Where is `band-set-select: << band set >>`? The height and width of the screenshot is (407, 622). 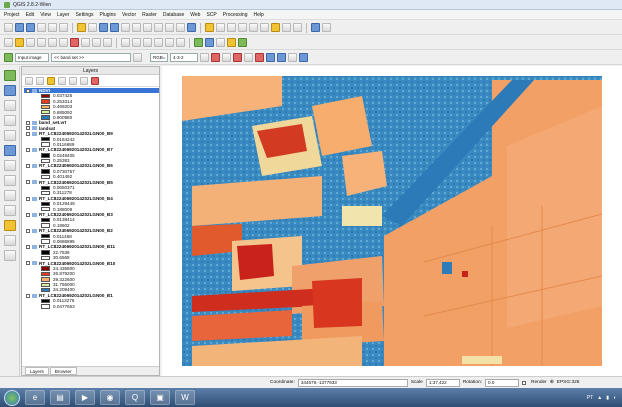
band-set-select: << band set >> is located at coordinates (91, 57).